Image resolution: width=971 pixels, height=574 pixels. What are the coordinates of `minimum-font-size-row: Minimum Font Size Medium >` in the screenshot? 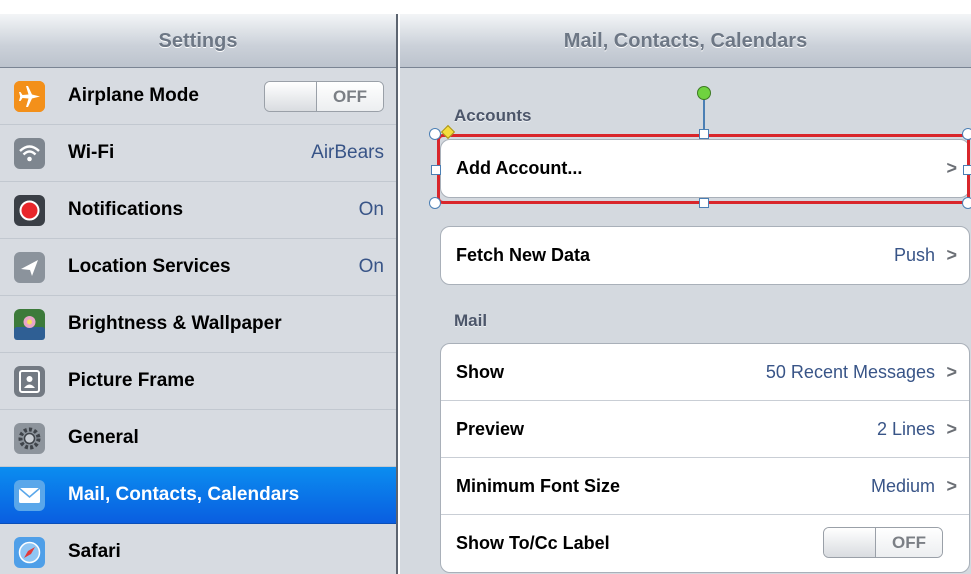 It's located at (705, 486).